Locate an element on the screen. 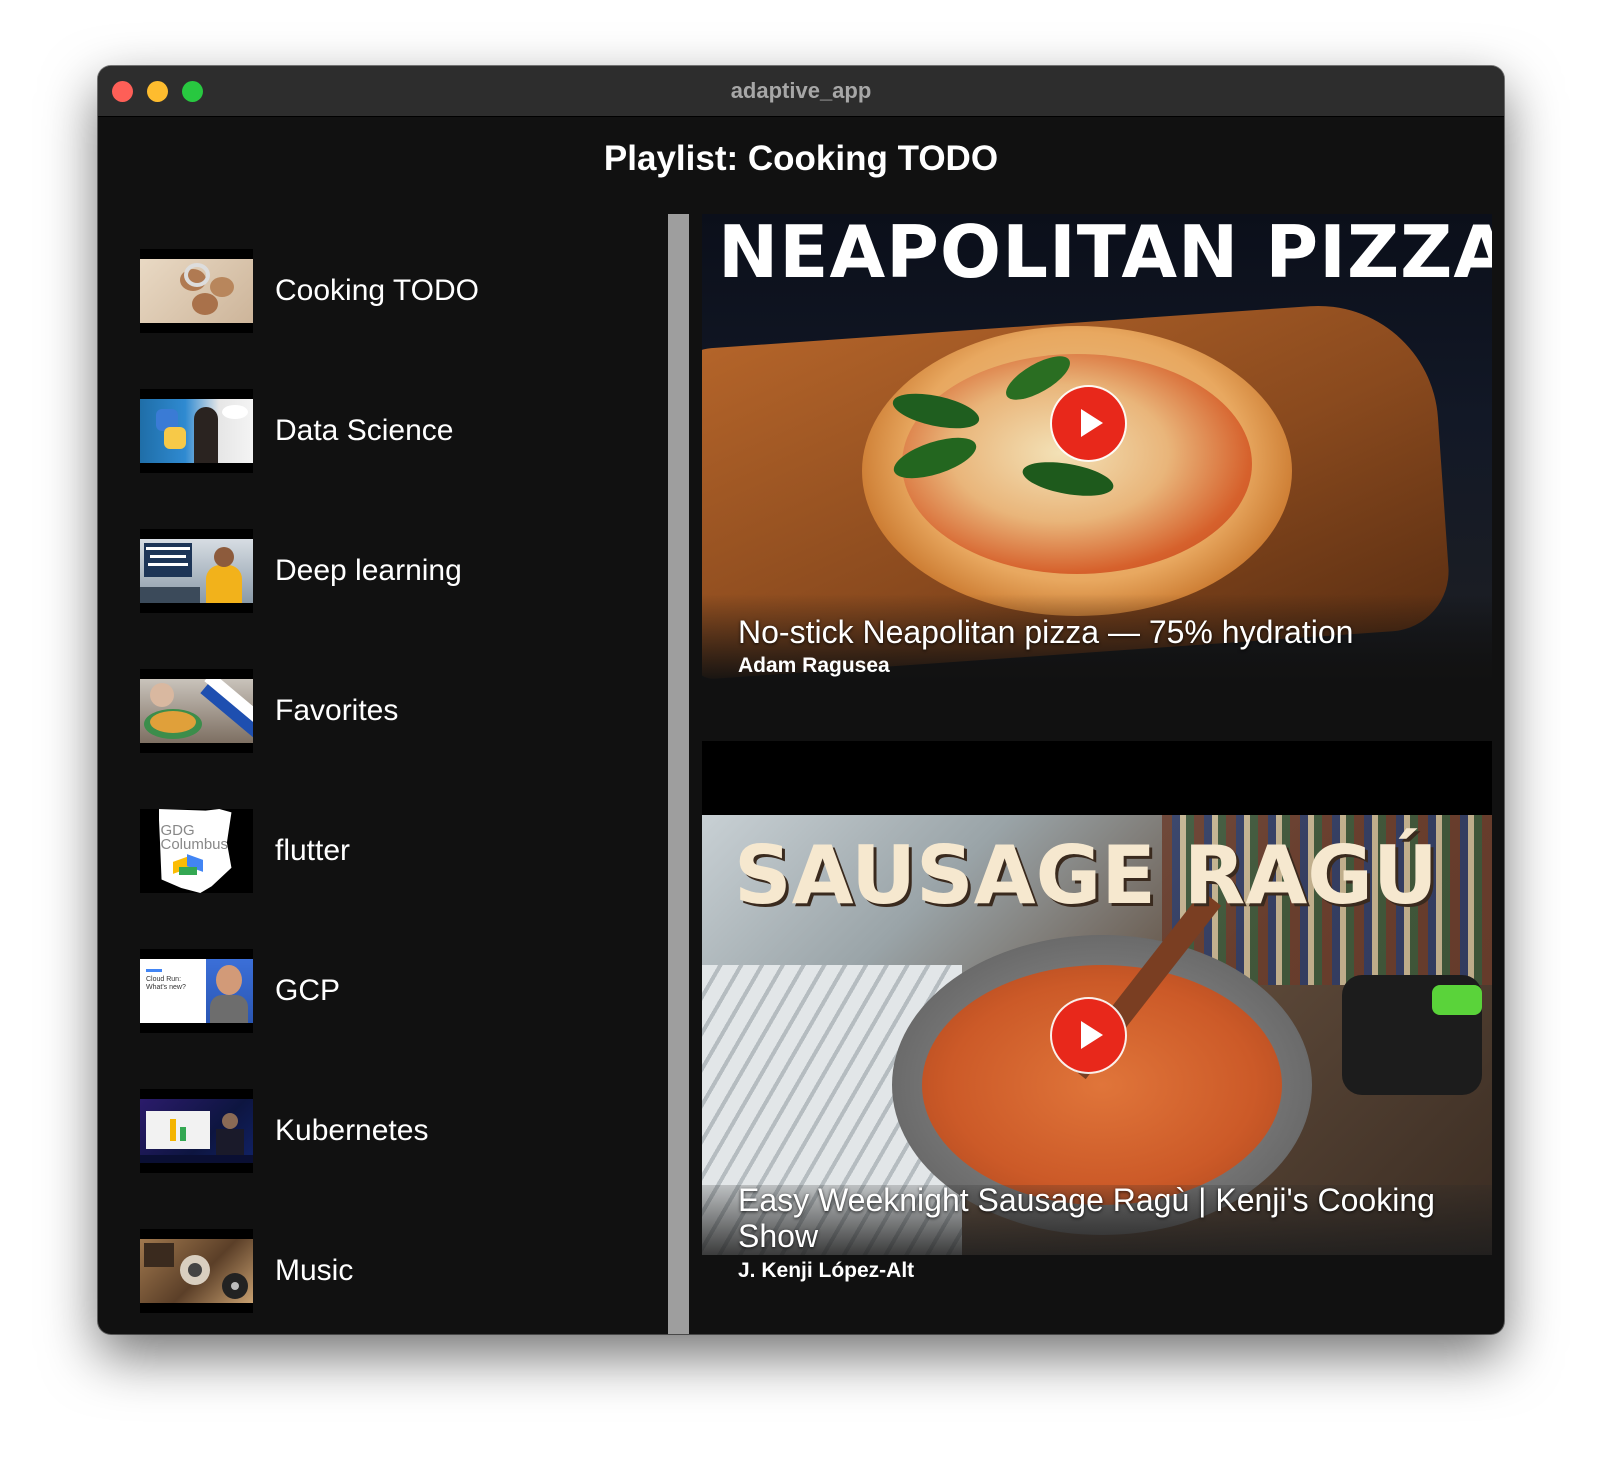  playlist-item-cooking-todo: Cooking TODO is located at coordinates (390, 291).